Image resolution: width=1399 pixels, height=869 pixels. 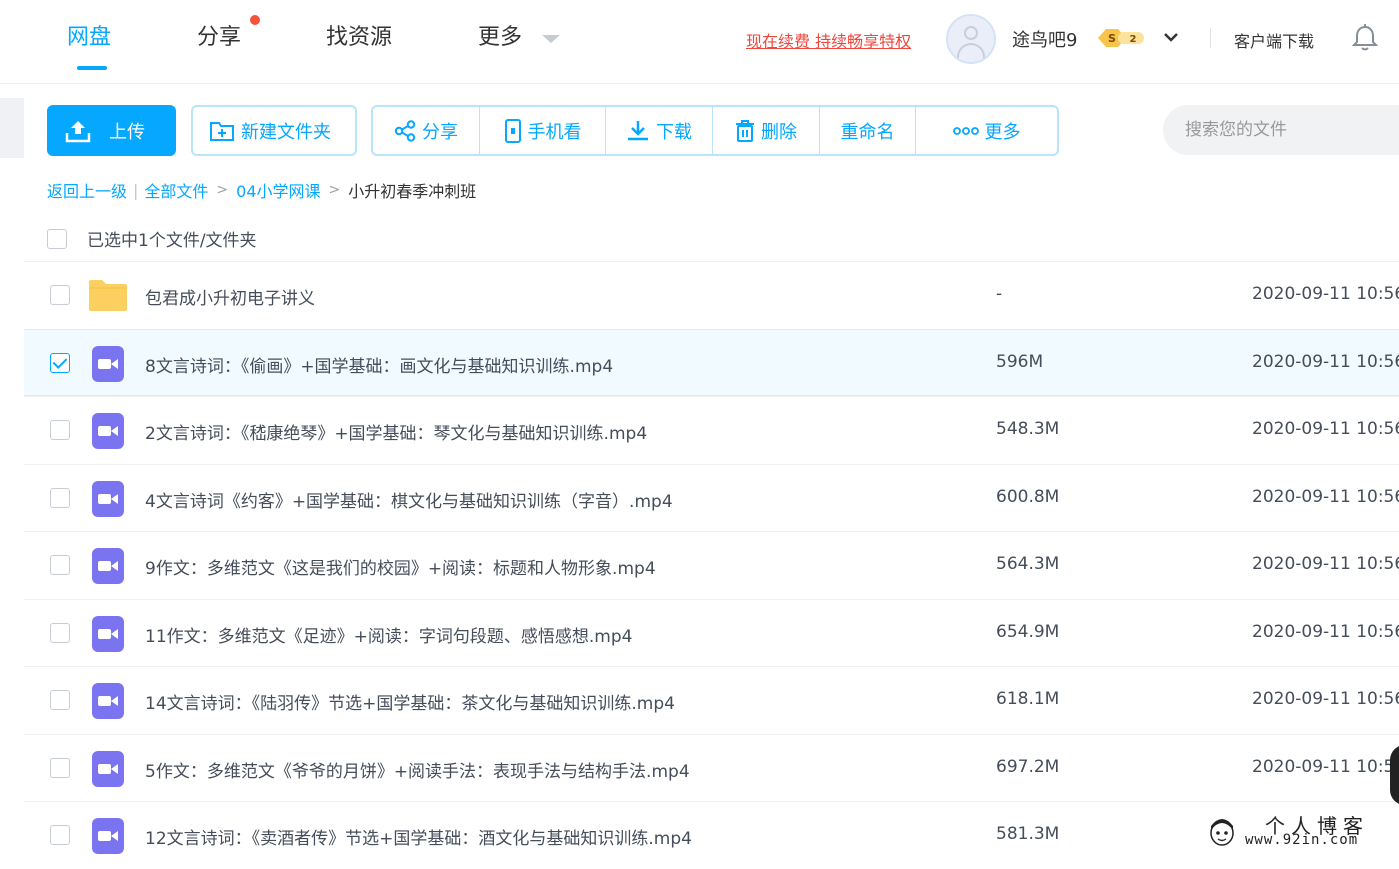 What do you see at coordinates (127, 132) in the screenshot?
I see `upload-label: 上传` at bounding box center [127, 132].